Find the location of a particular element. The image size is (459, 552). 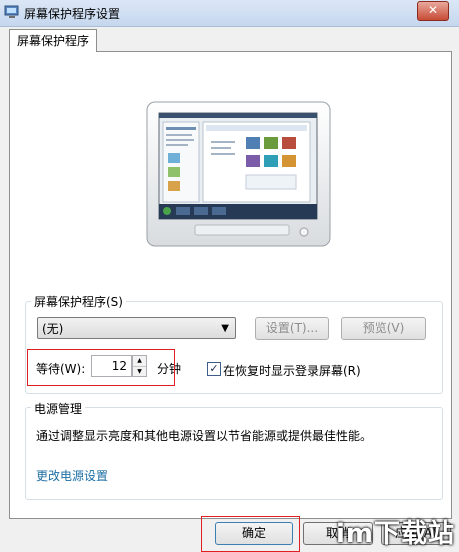

resume-login-label: 在恢复时显示登录屏幕(R) is located at coordinates (292, 370).